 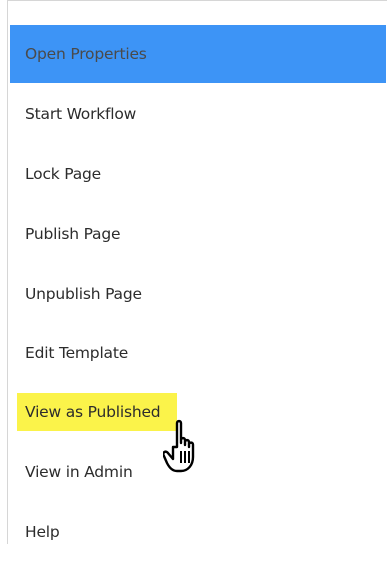 I want to click on menu-item-lock-page: Lock Page, so click(x=198, y=174).